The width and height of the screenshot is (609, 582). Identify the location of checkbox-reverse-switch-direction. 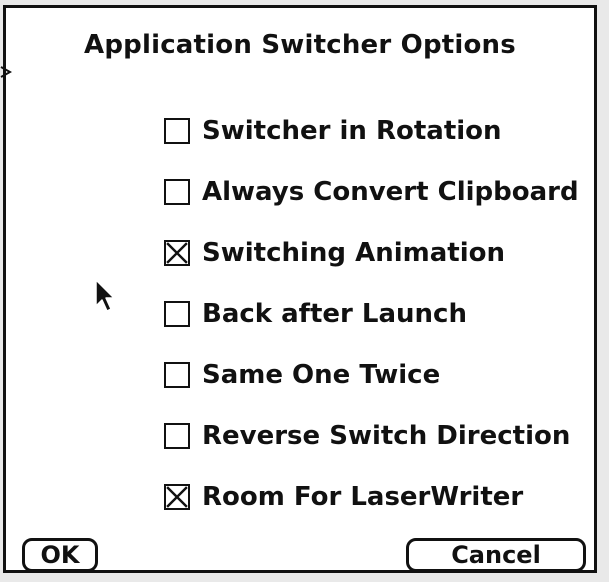
(177, 435).